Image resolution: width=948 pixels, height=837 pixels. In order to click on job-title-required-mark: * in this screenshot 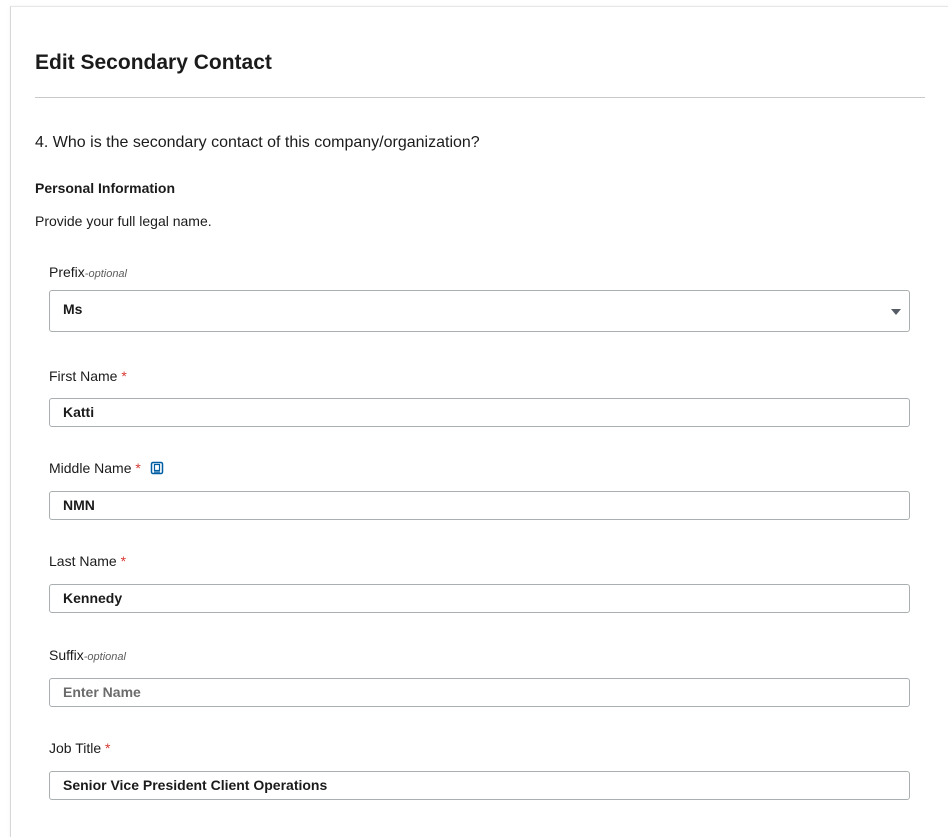, I will do `click(108, 748)`.